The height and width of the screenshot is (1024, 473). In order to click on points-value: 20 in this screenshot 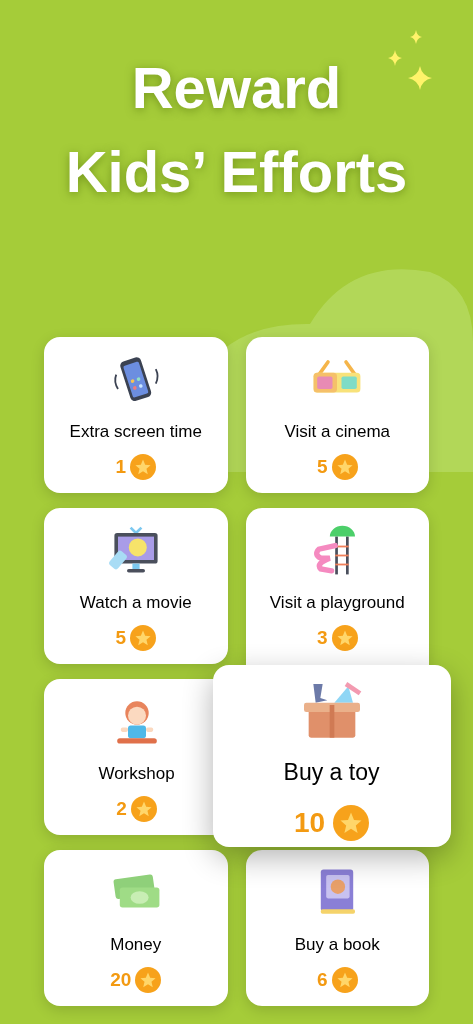, I will do `click(121, 979)`.